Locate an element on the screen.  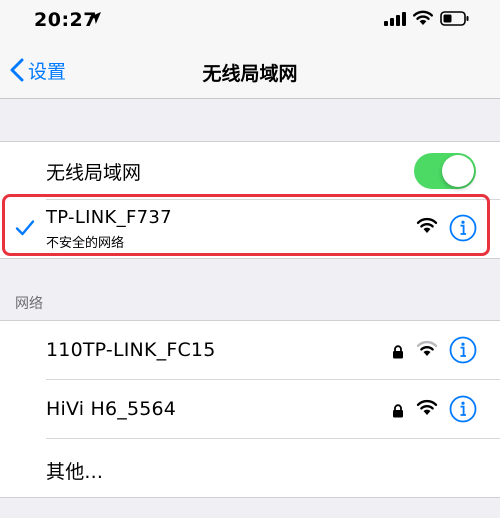
wlan-toggle-label: 无线局域网 is located at coordinates (94, 173).